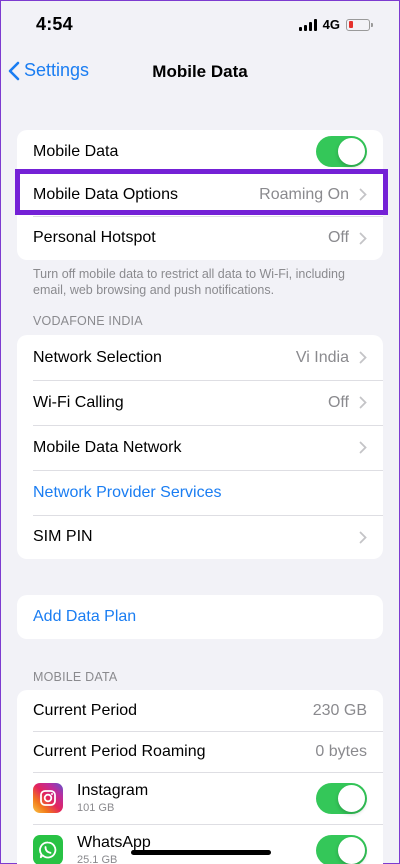 The width and height of the screenshot is (400, 864). I want to click on network-type: 4G, so click(331, 24).